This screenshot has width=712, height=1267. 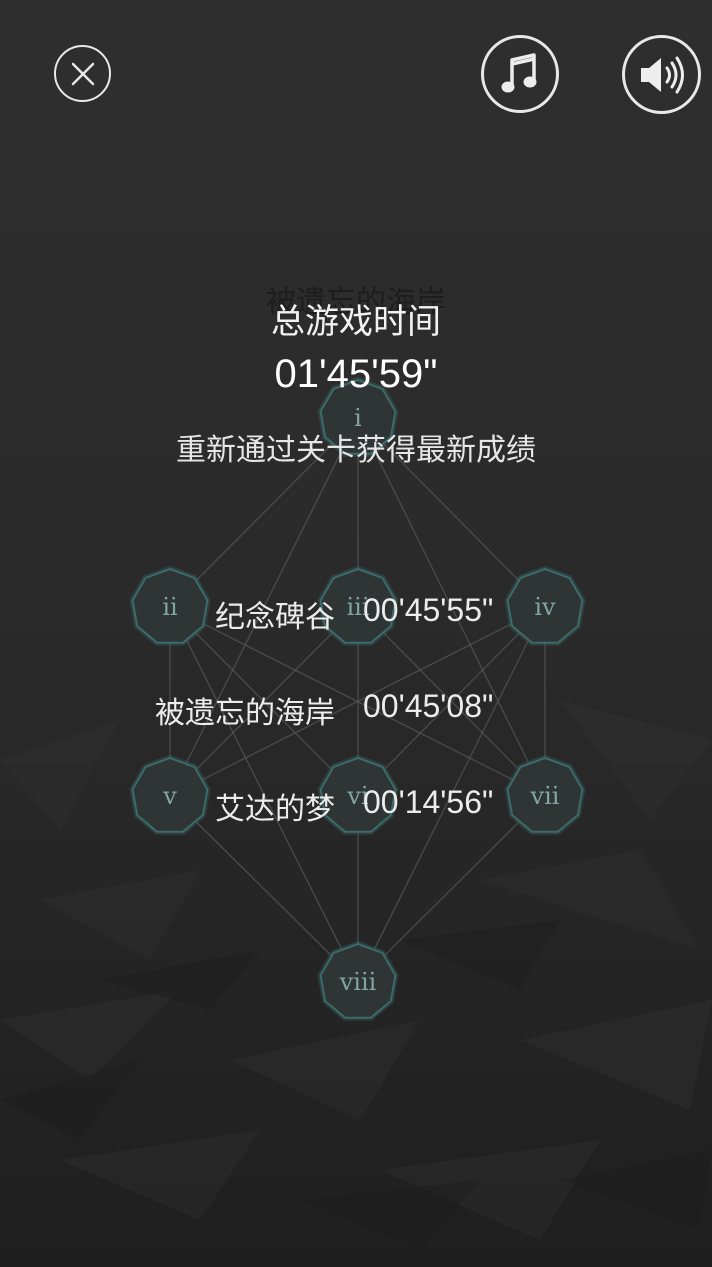 I want to click on record-row: 被遗忘的海岸 00'45'08", so click(x=356, y=710).